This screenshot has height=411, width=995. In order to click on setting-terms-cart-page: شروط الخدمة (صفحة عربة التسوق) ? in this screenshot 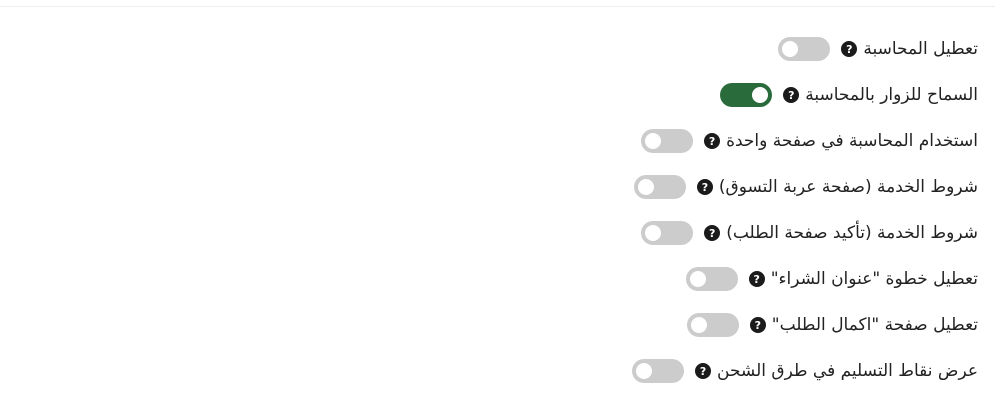, I will do `click(528, 187)`.